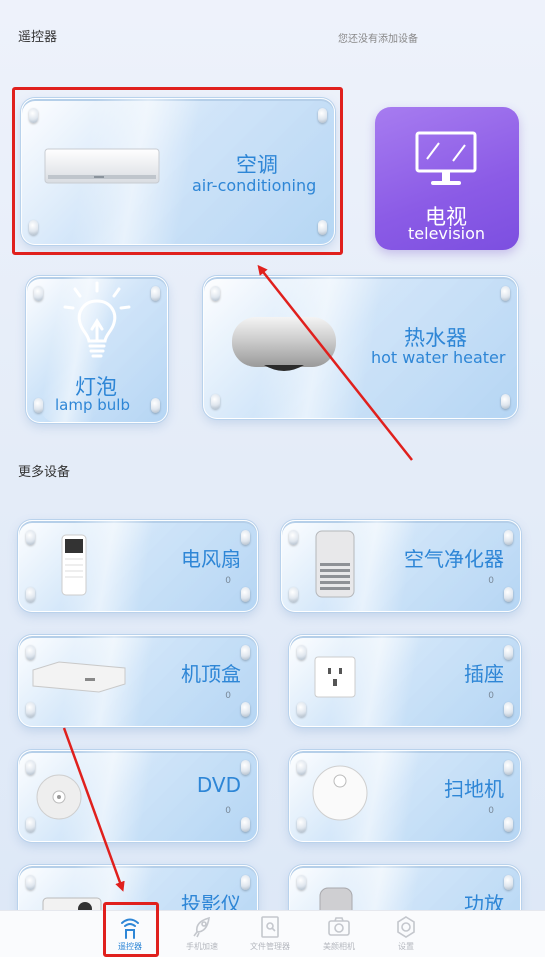 This screenshot has width=545, height=957. Describe the element at coordinates (211, 674) in the screenshot. I see `device-name: 机顶盒` at that location.